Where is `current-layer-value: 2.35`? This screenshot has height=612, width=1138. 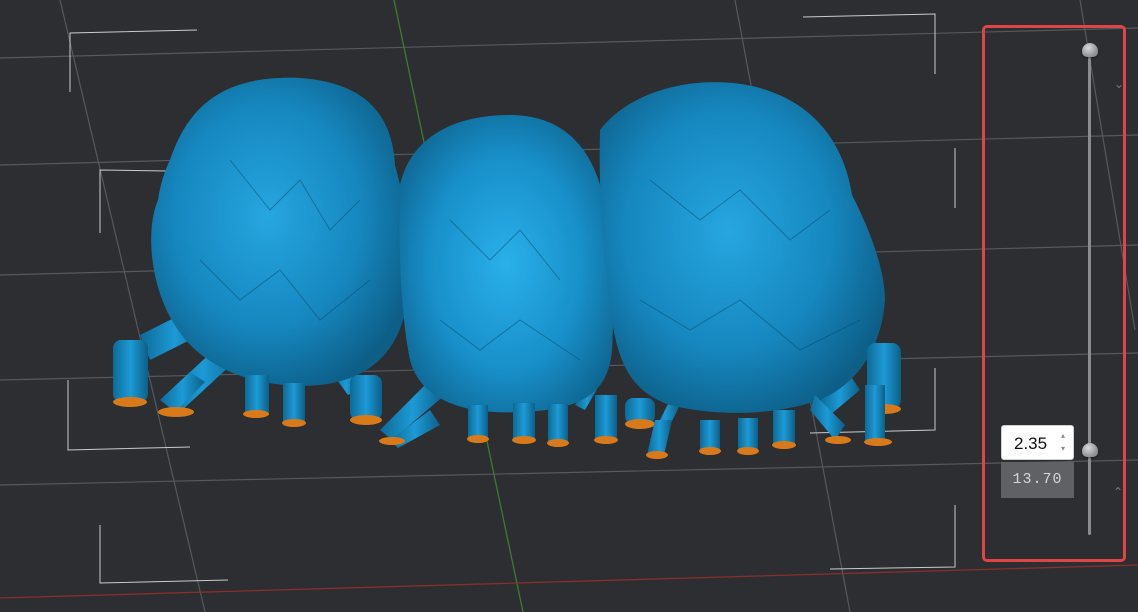
current-layer-value: 2.35 is located at coordinates (1030, 444).